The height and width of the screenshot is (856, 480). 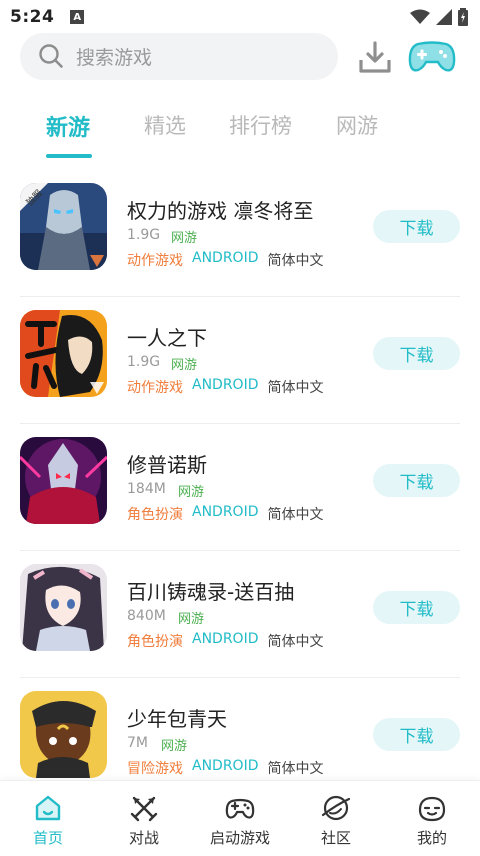 I want to click on nav-community: 社区, so click(x=336, y=818).